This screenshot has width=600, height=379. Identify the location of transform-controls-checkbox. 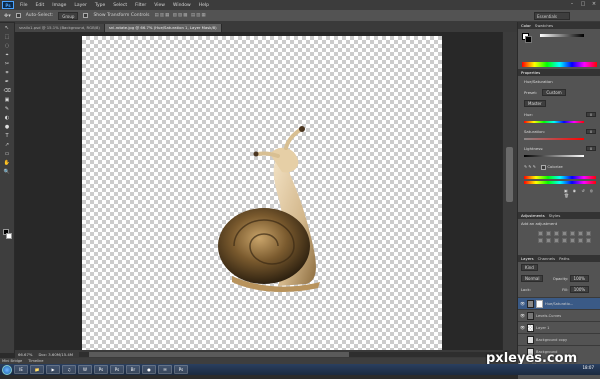
(86, 15).